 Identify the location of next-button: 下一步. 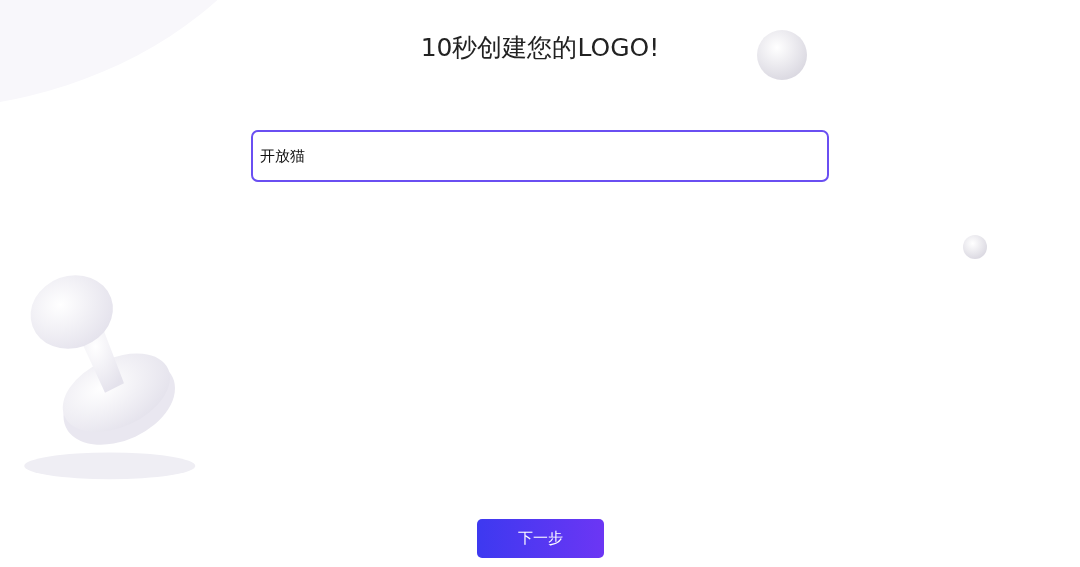
(540, 538).